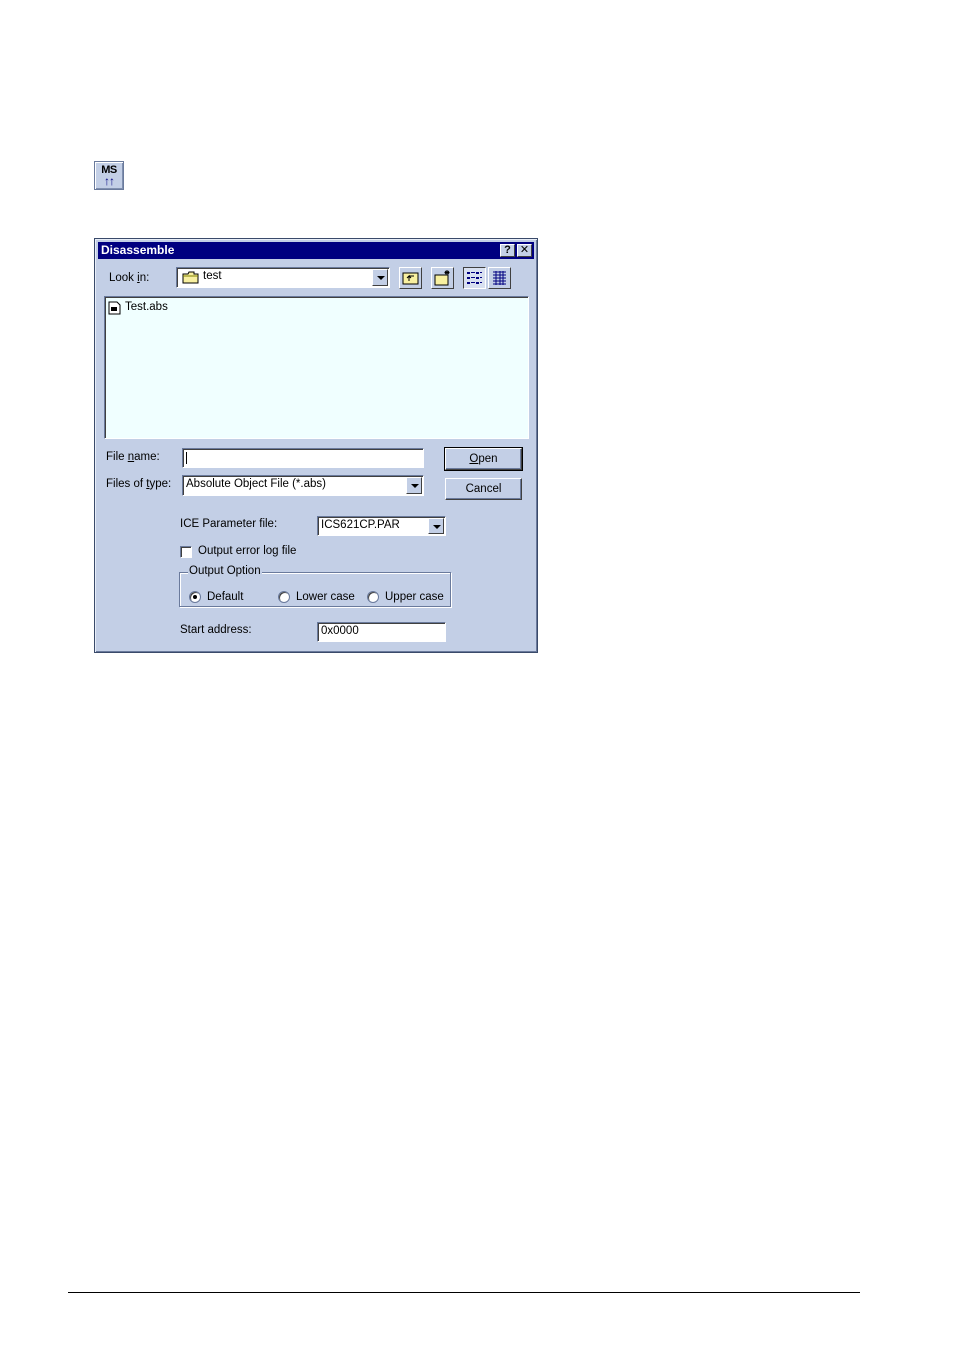 This screenshot has height=1346, width=954. I want to click on look-in-combo: test, so click(283, 277).